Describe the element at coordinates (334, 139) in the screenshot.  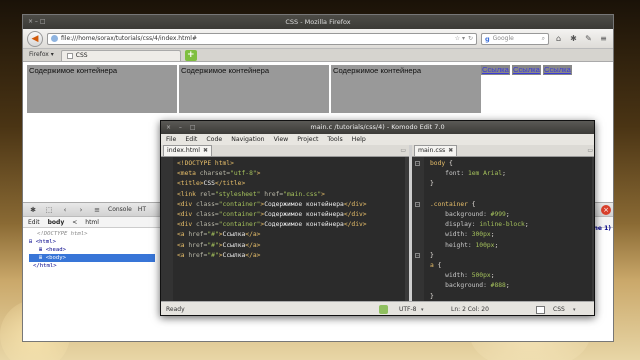
I see `menu-tools: Tools` at that location.